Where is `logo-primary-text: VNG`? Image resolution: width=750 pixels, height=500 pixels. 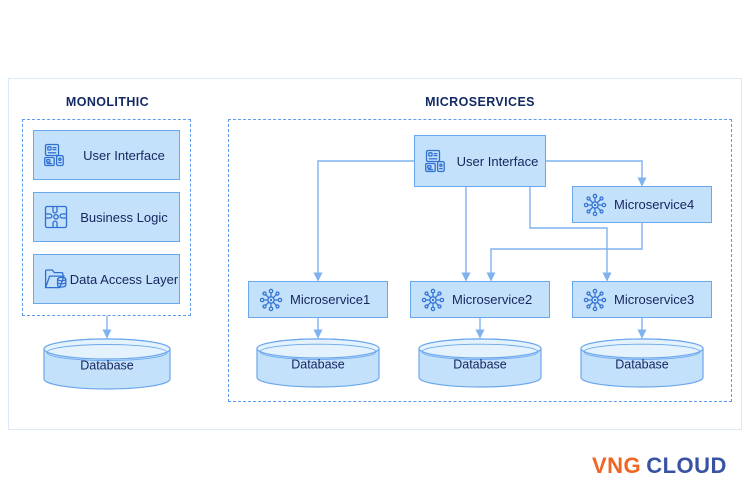 logo-primary-text: VNG is located at coordinates (617, 465).